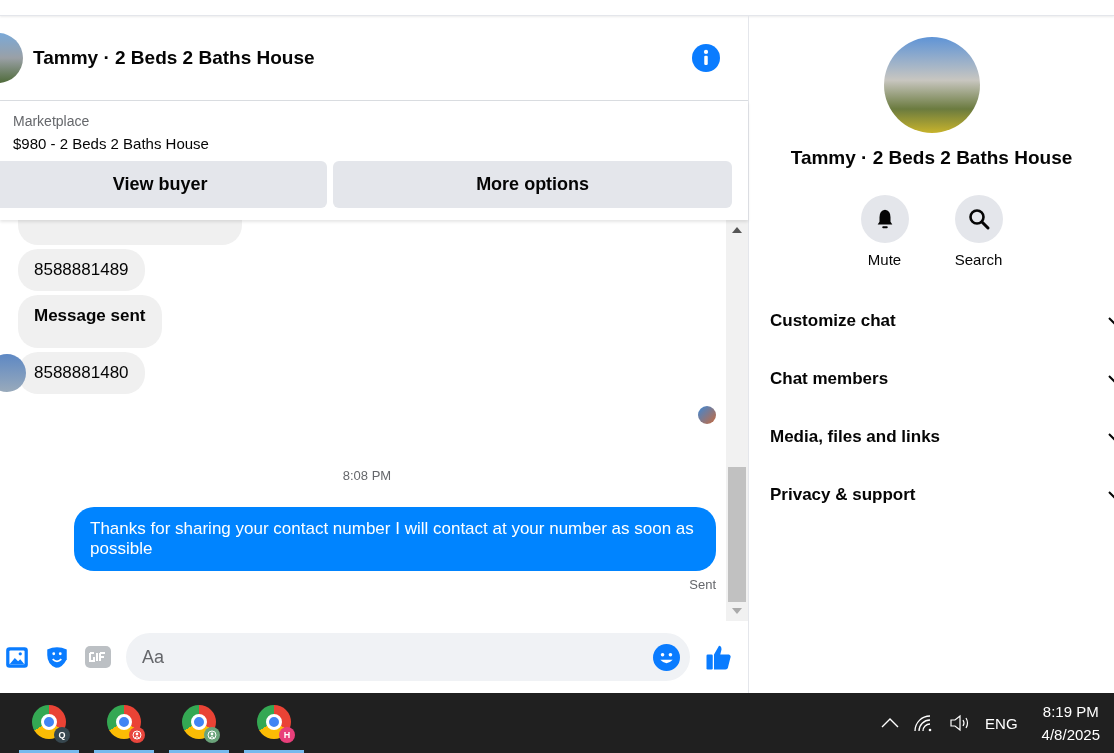 The width and height of the screenshot is (1114, 753). Describe the element at coordinates (1070, 734) in the screenshot. I see `clock-date: 4/8/2025` at that location.